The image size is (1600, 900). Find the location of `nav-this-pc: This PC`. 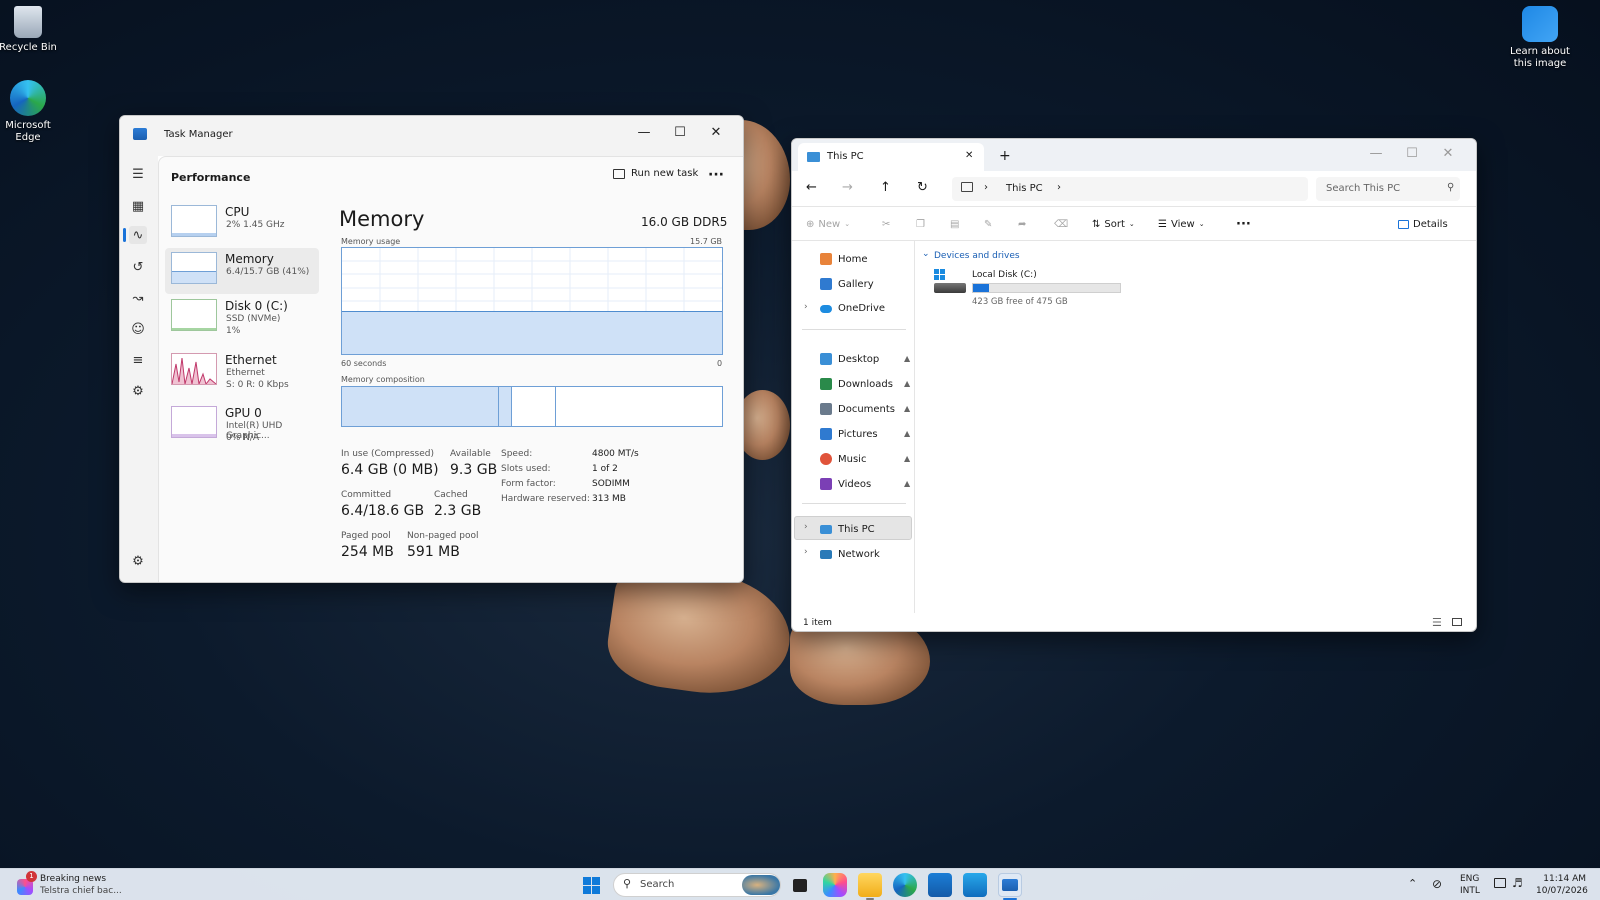

nav-this-pc: This PC is located at coordinates (847, 529).